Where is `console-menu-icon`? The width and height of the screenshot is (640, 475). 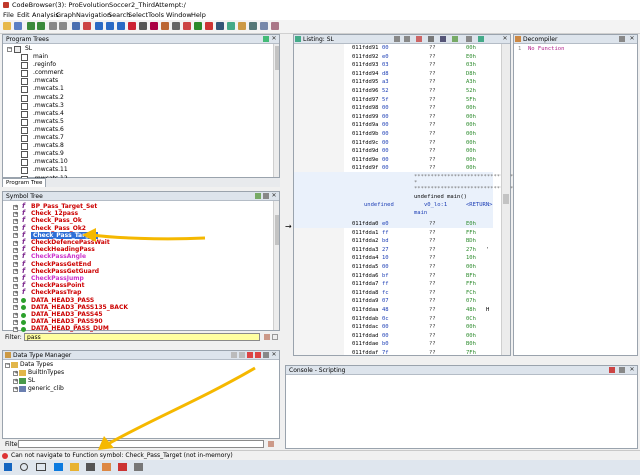 console-menu-icon is located at coordinates (622, 370).